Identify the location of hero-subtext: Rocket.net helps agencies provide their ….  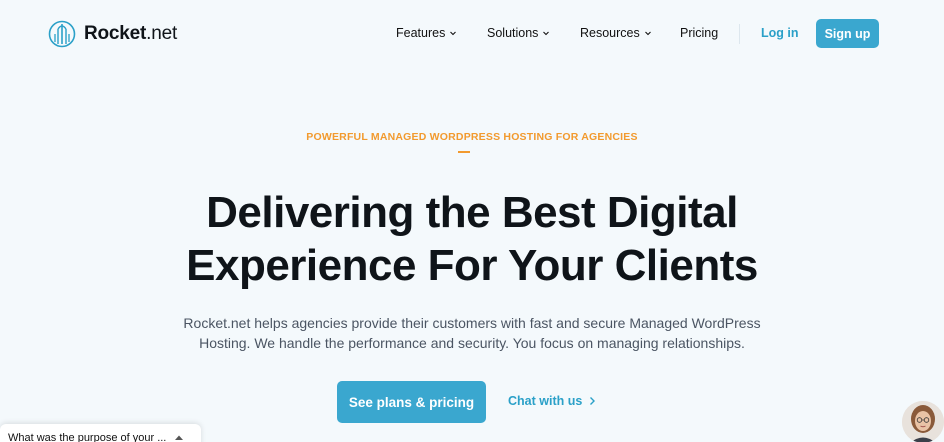
(472, 333).